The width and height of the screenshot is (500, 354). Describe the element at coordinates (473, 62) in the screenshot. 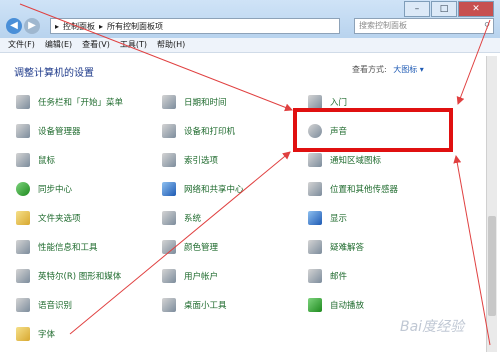

I see `arrow-top-right` at that location.